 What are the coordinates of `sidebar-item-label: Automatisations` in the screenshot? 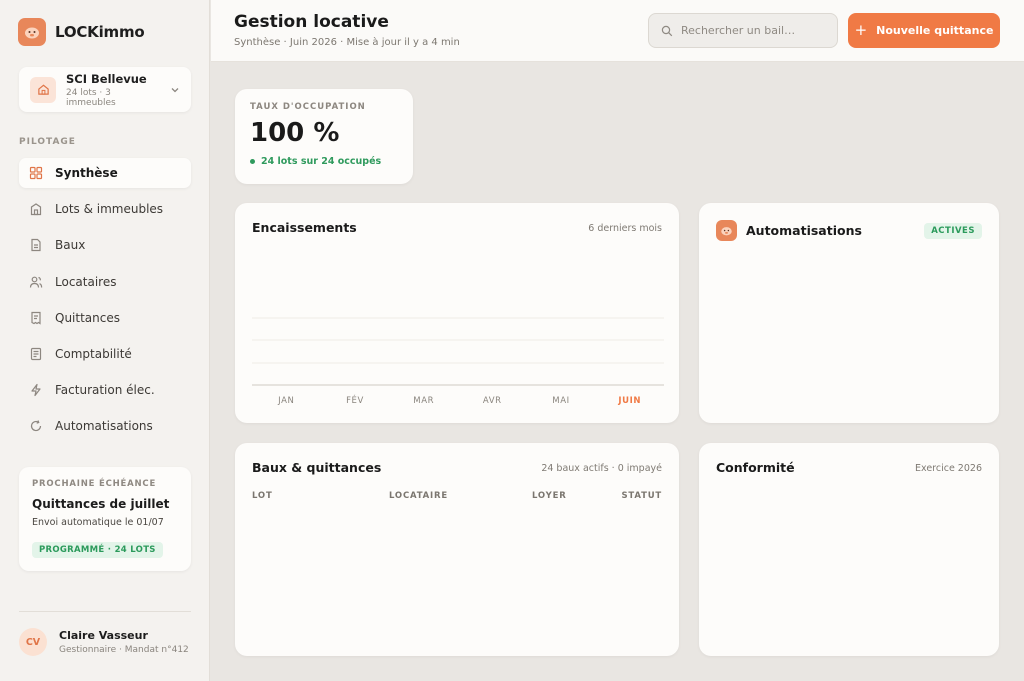 It's located at (104, 426).